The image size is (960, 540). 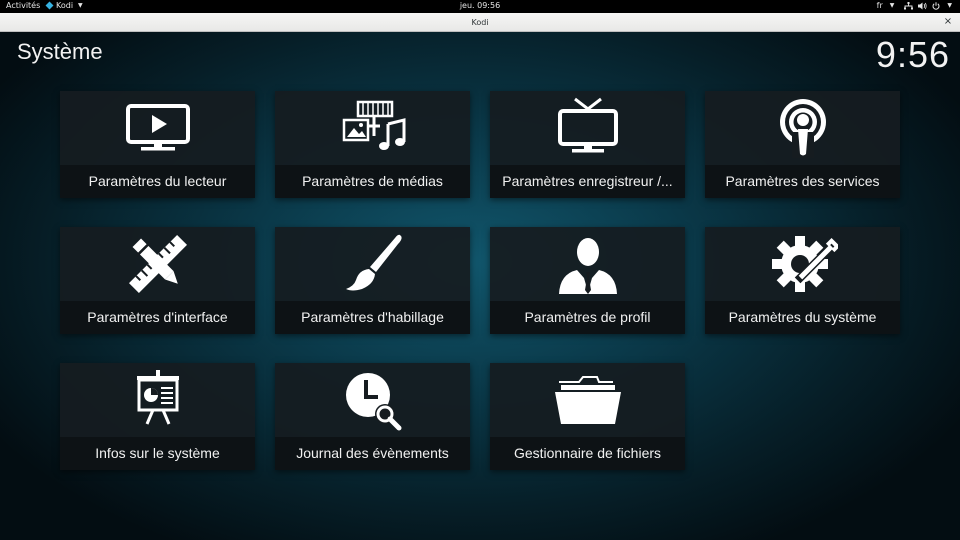 What do you see at coordinates (587, 125) in the screenshot?
I see `tv-antenna-icon` at bounding box center [587, 125].